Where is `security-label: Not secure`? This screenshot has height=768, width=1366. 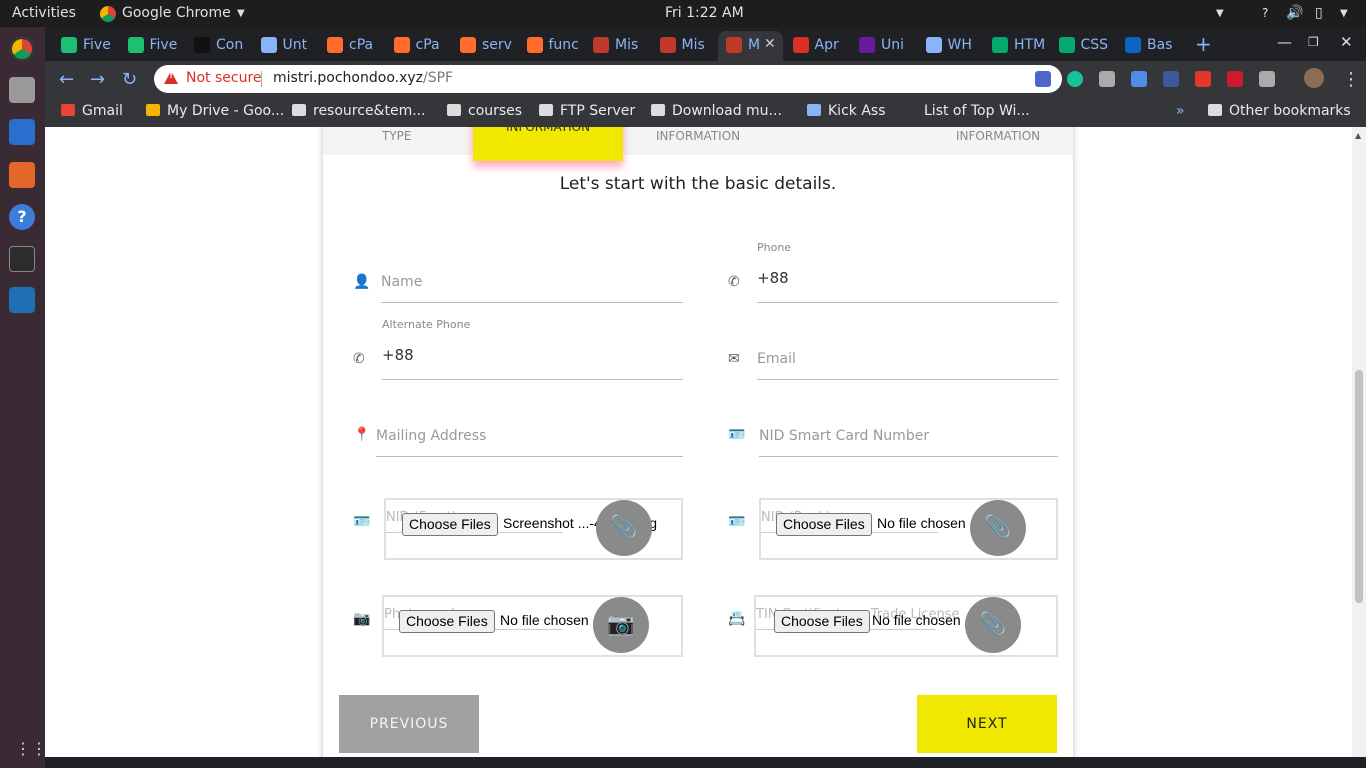 security-label: Not secure is located at coordinates (224, 78).